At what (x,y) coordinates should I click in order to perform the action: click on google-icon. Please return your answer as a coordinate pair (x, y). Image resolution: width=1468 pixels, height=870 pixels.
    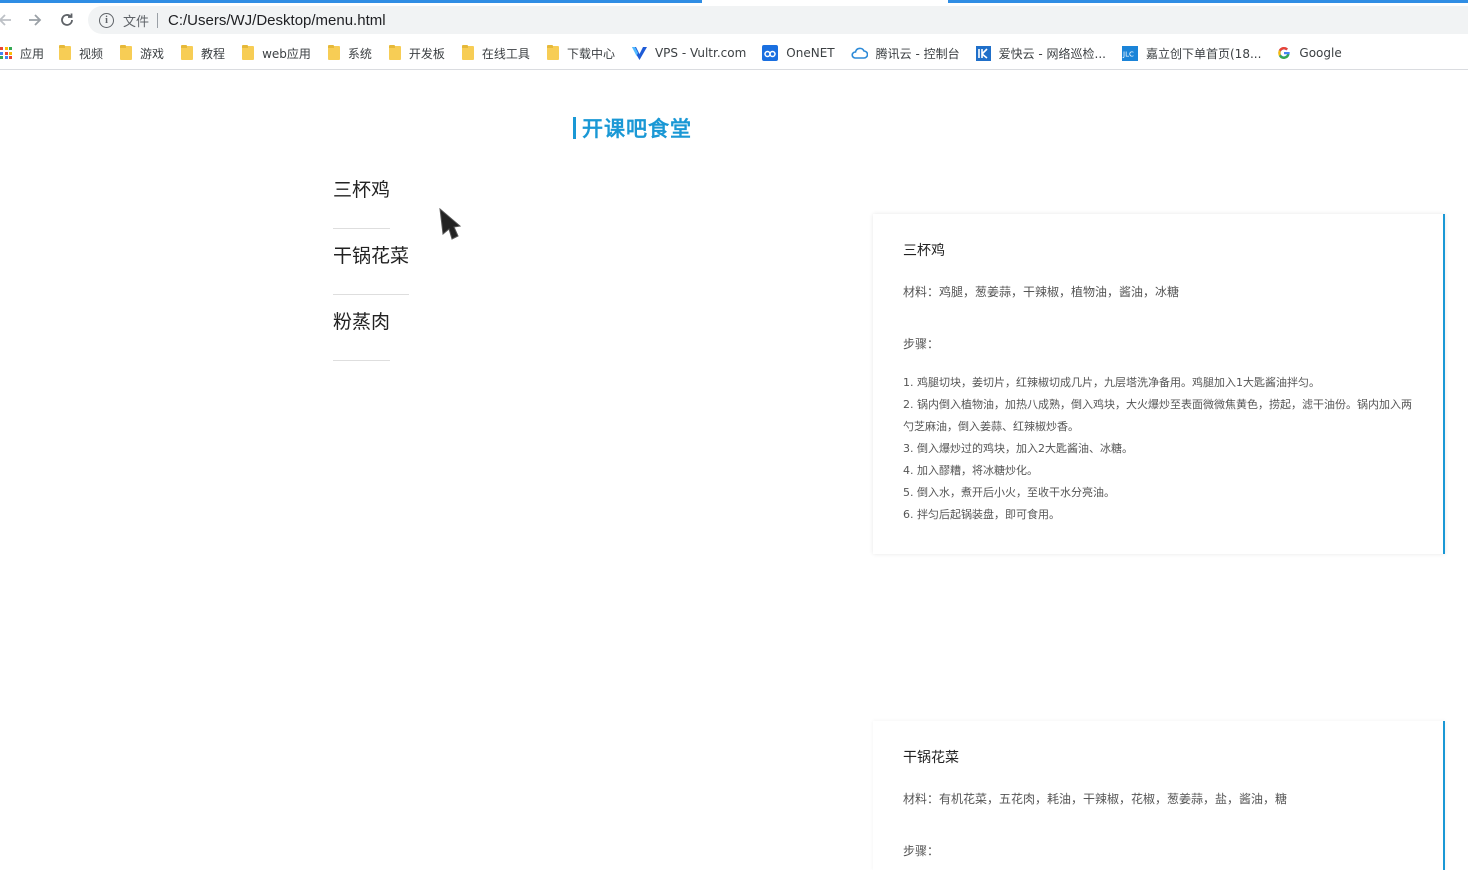
    Looking at the image, I should click on (1284, 52).